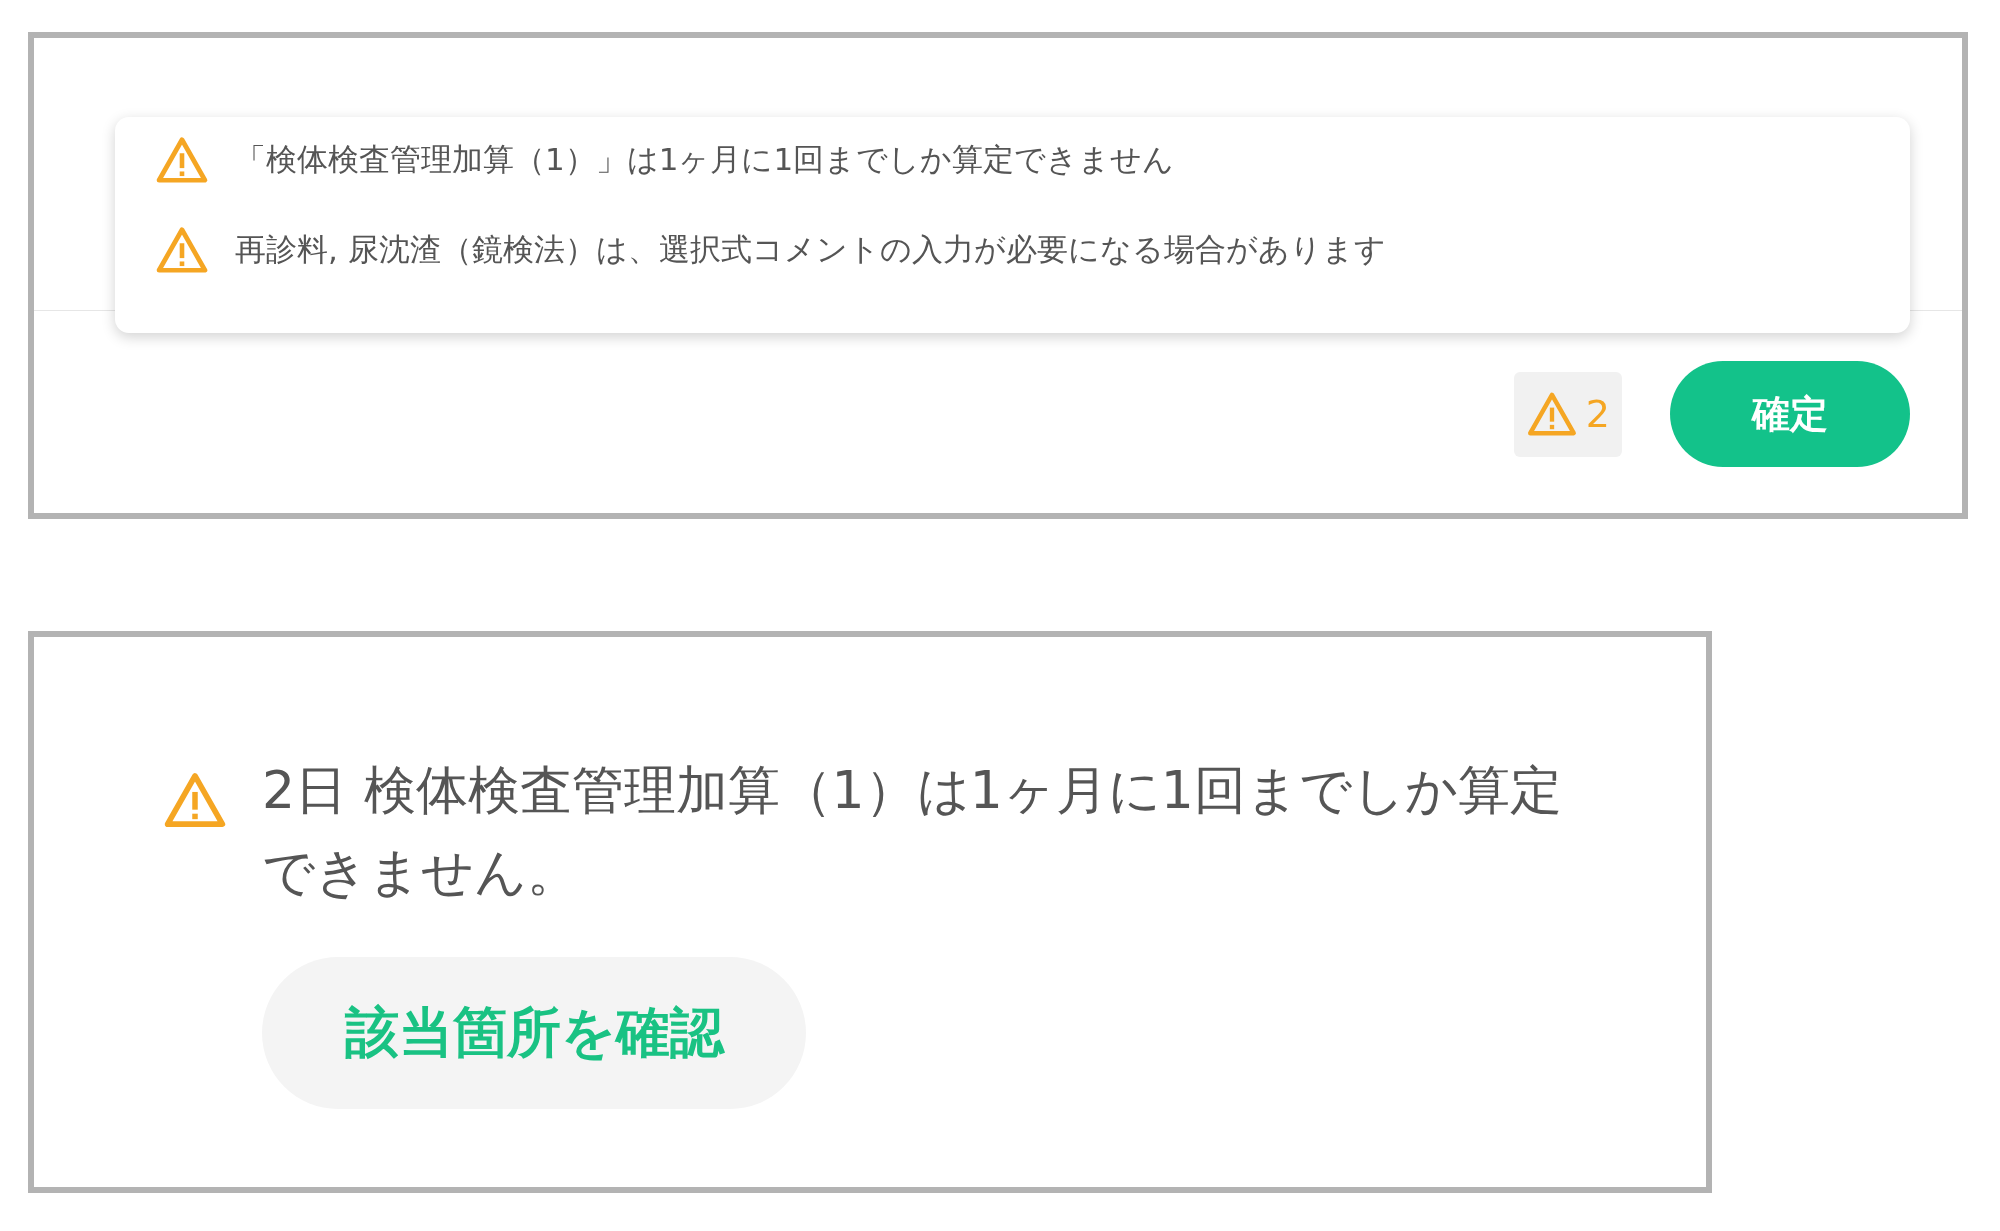  Describe the element at coordinates (705, 159) in the screenshot. I see `warning-message: 「検体検査管理加算（1）」は1ヶ月に1回までしか算定できません` at that location.